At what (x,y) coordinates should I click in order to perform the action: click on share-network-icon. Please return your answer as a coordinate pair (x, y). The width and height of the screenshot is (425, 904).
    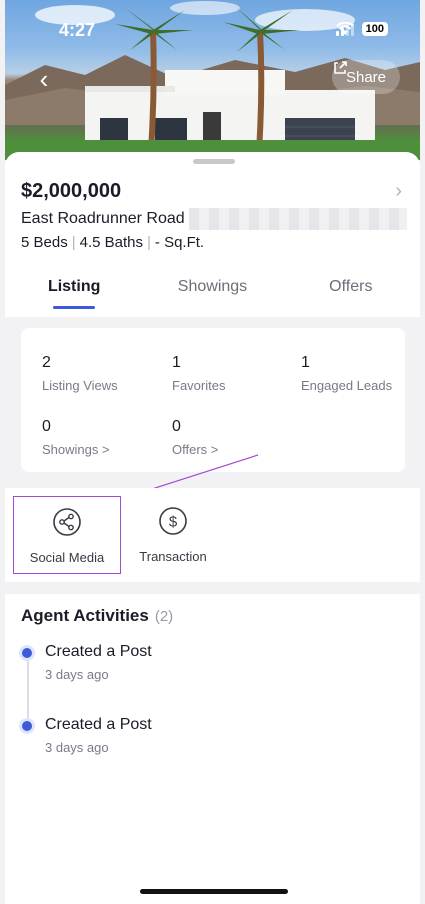
    Looking at the image, I should click on (67, 522).